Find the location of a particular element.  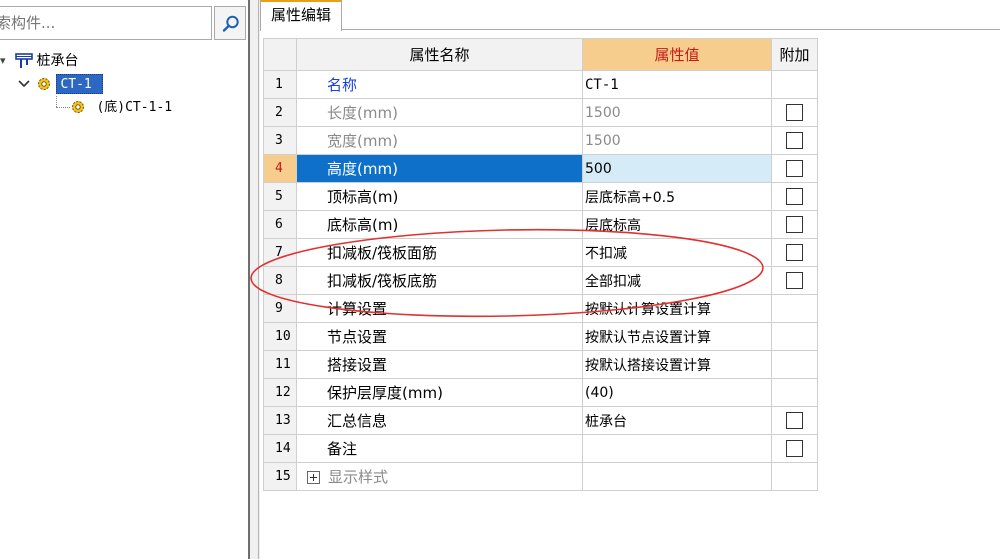

table-row: 5 顶标高(m) 层底标高+0.5 is located at coordinates (540, 196).